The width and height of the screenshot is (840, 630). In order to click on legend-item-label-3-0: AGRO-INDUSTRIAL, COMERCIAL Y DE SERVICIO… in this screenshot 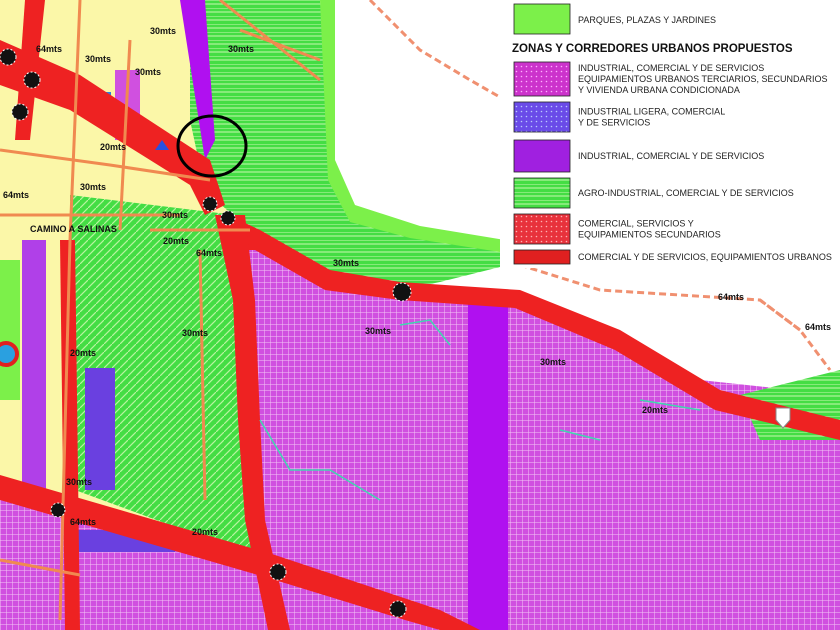, I will do `click(686, 193)`.